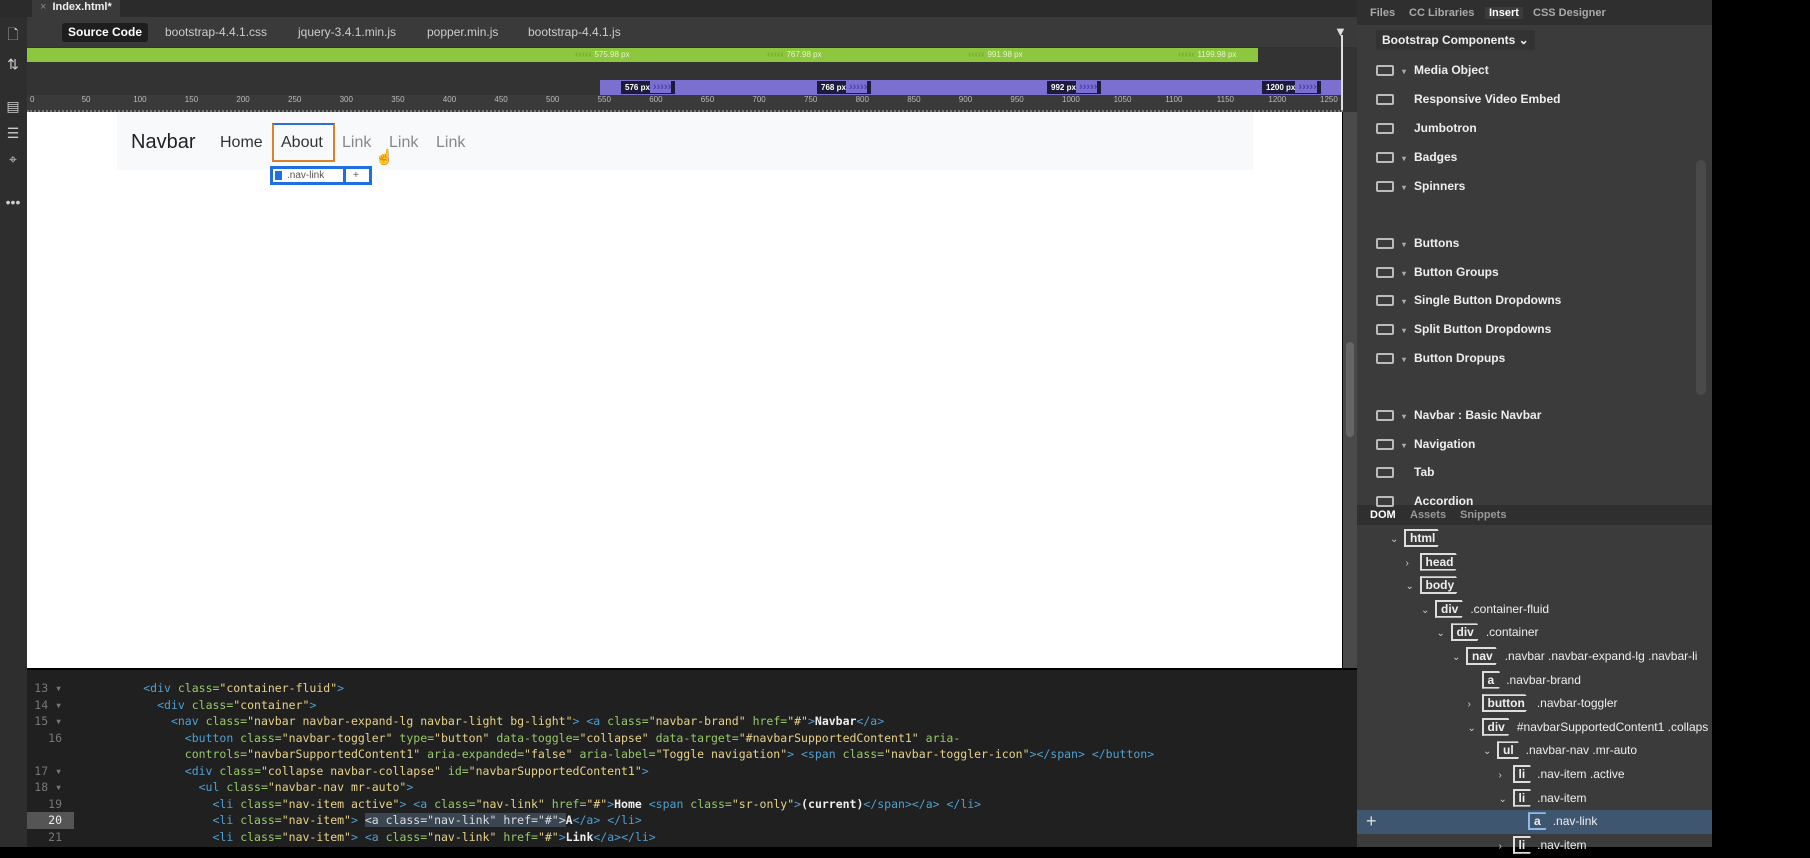 Image resolution: width=1810 pixels, height=858 pixels. Describe the element at coordinates (692, 688) in the screenshot. I see `code-line: 13 ▾ <div class="container-fluid">` at that location.